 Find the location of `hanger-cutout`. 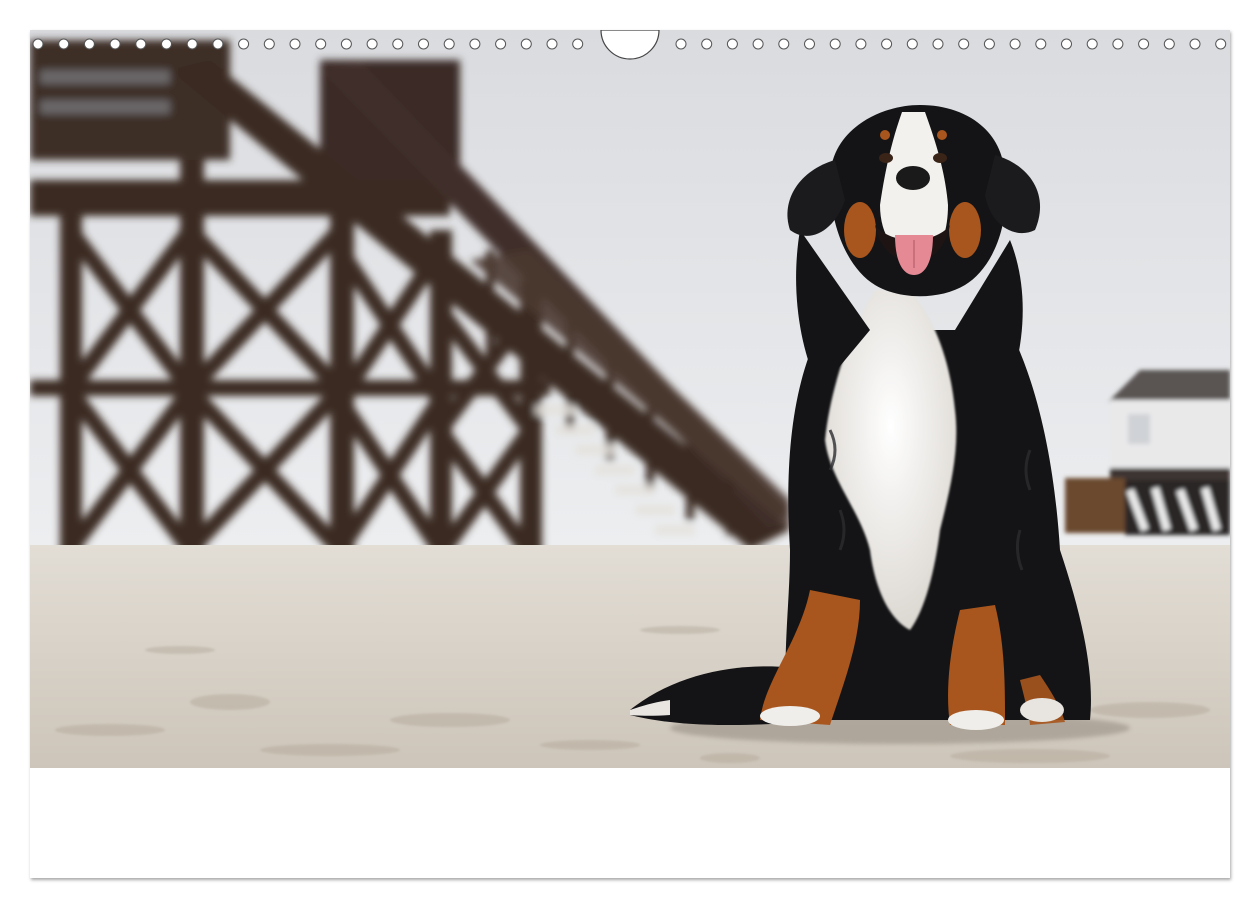

hanger-cutout is located at coordinates (630, 45).